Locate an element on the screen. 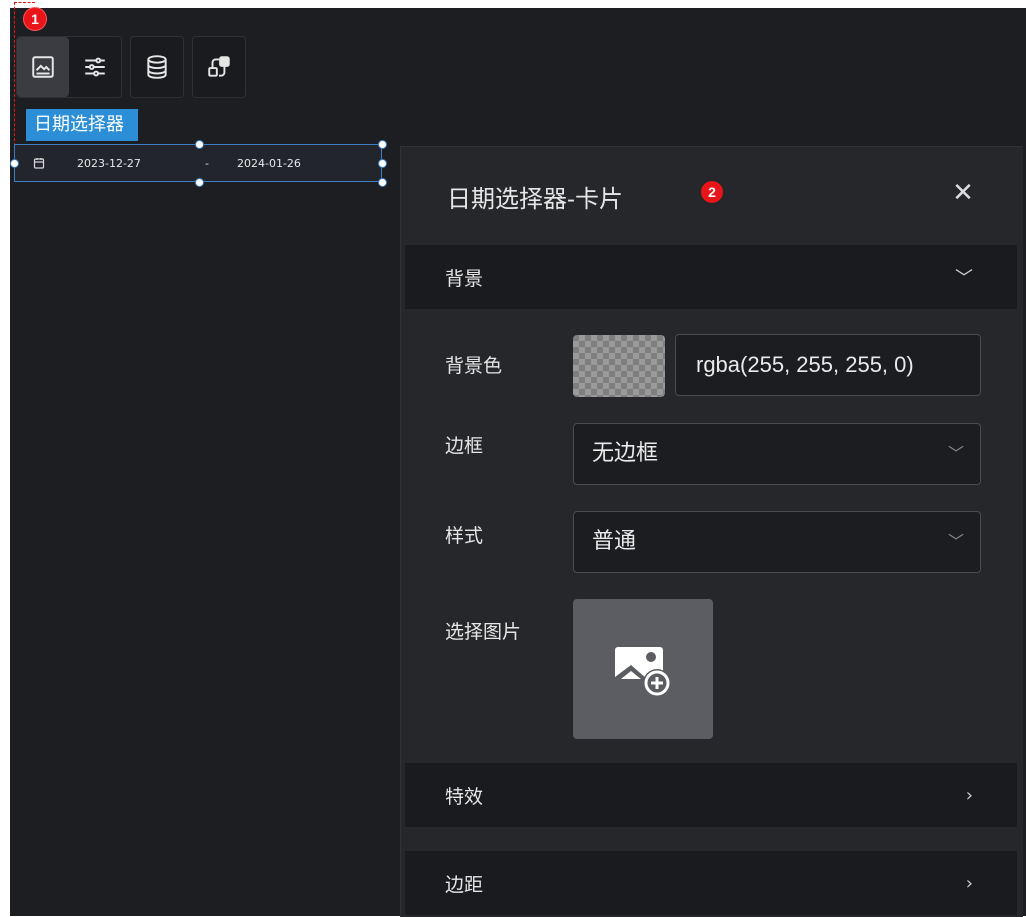 The height and width of the screenshot is (917, 1026). toolbar-group-interaction is located at coordinates (219, 67).